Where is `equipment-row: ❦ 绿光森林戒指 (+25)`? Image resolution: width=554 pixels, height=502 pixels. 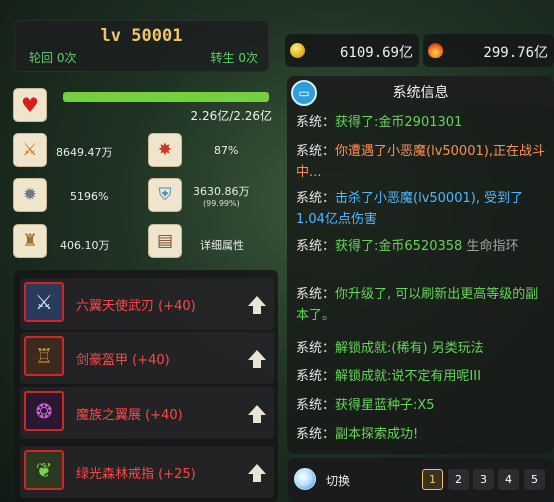 equipment-row: ❦ 绿光森林戒指 (+25) is located at coordinates (147, 472).